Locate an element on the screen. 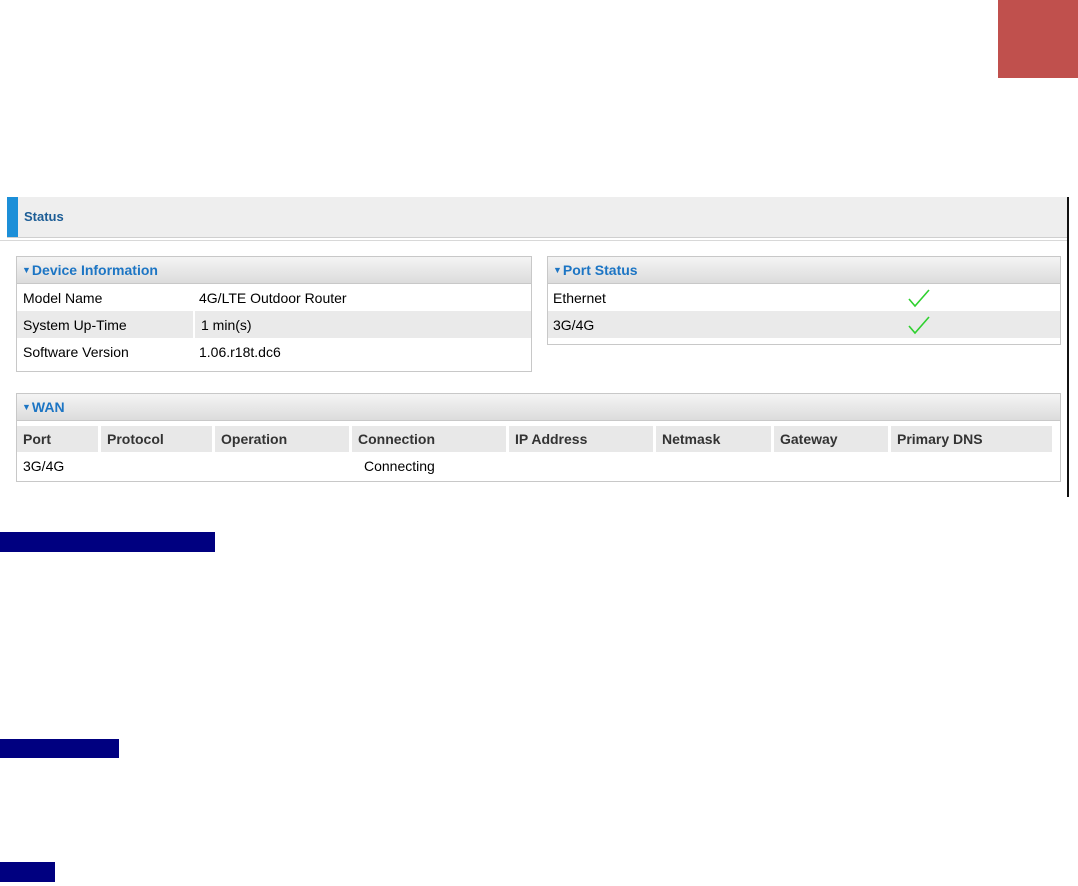 The height and width of the screenshot is (886, 1078). device-information-header: ▼Device Information is located at coordinates (274, 270).